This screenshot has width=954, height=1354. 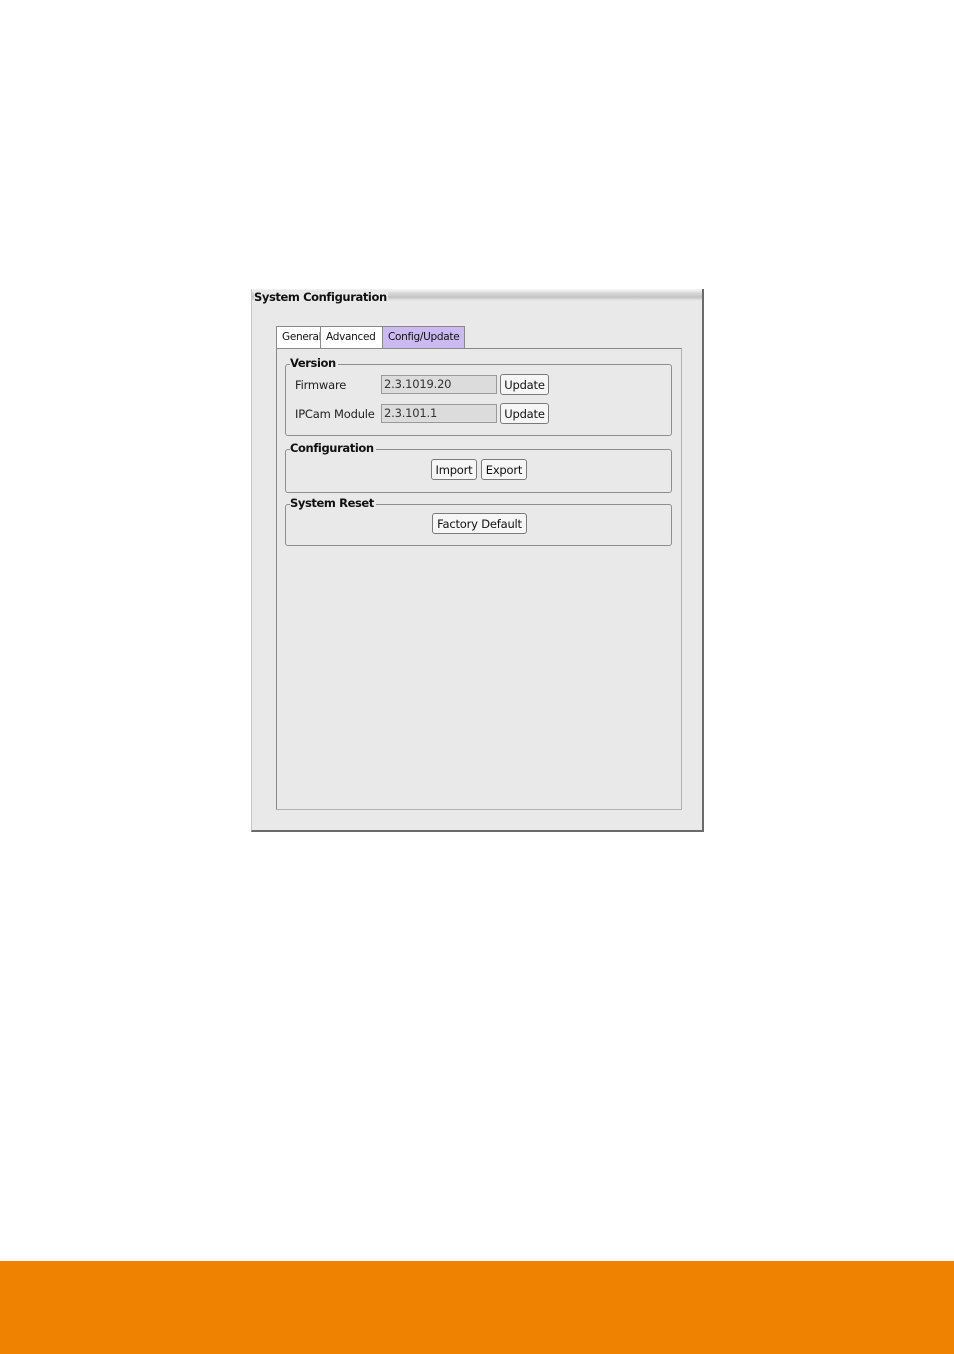 I want to click on import-button: Import, so click(x=454, y=469).